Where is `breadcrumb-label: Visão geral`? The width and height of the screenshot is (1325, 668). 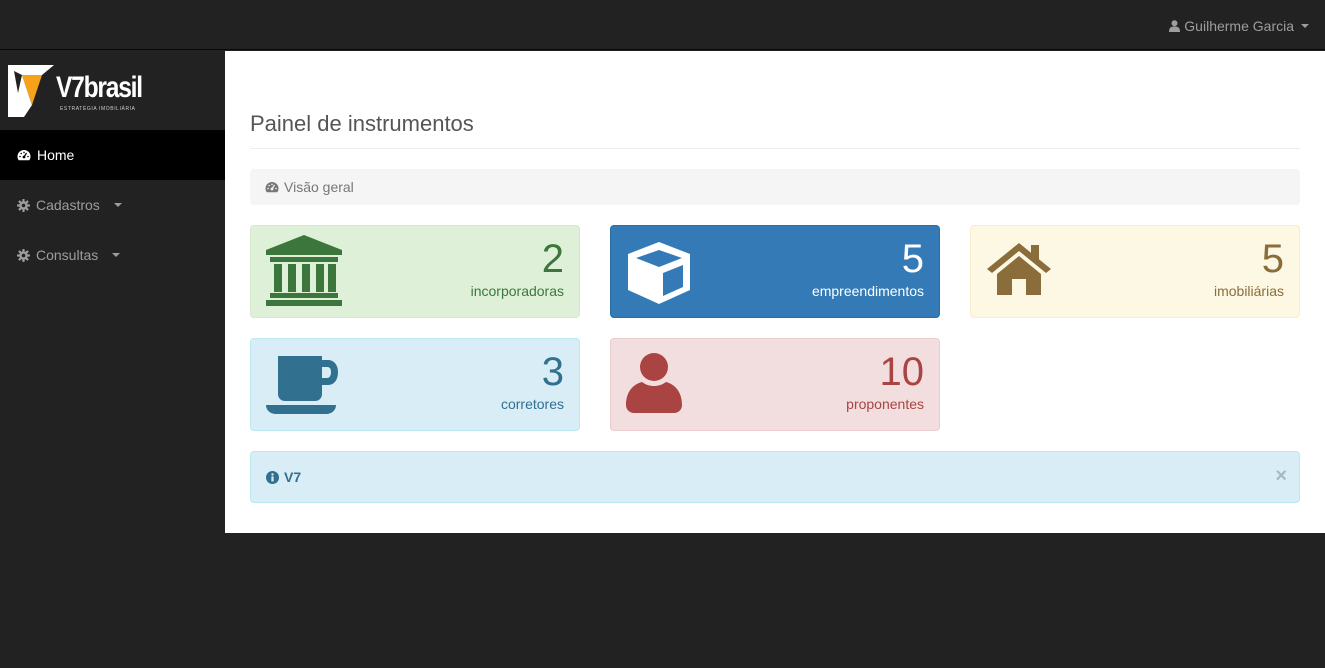 breadcrumb-label: Visão geral is located at coordinates (319, 187).